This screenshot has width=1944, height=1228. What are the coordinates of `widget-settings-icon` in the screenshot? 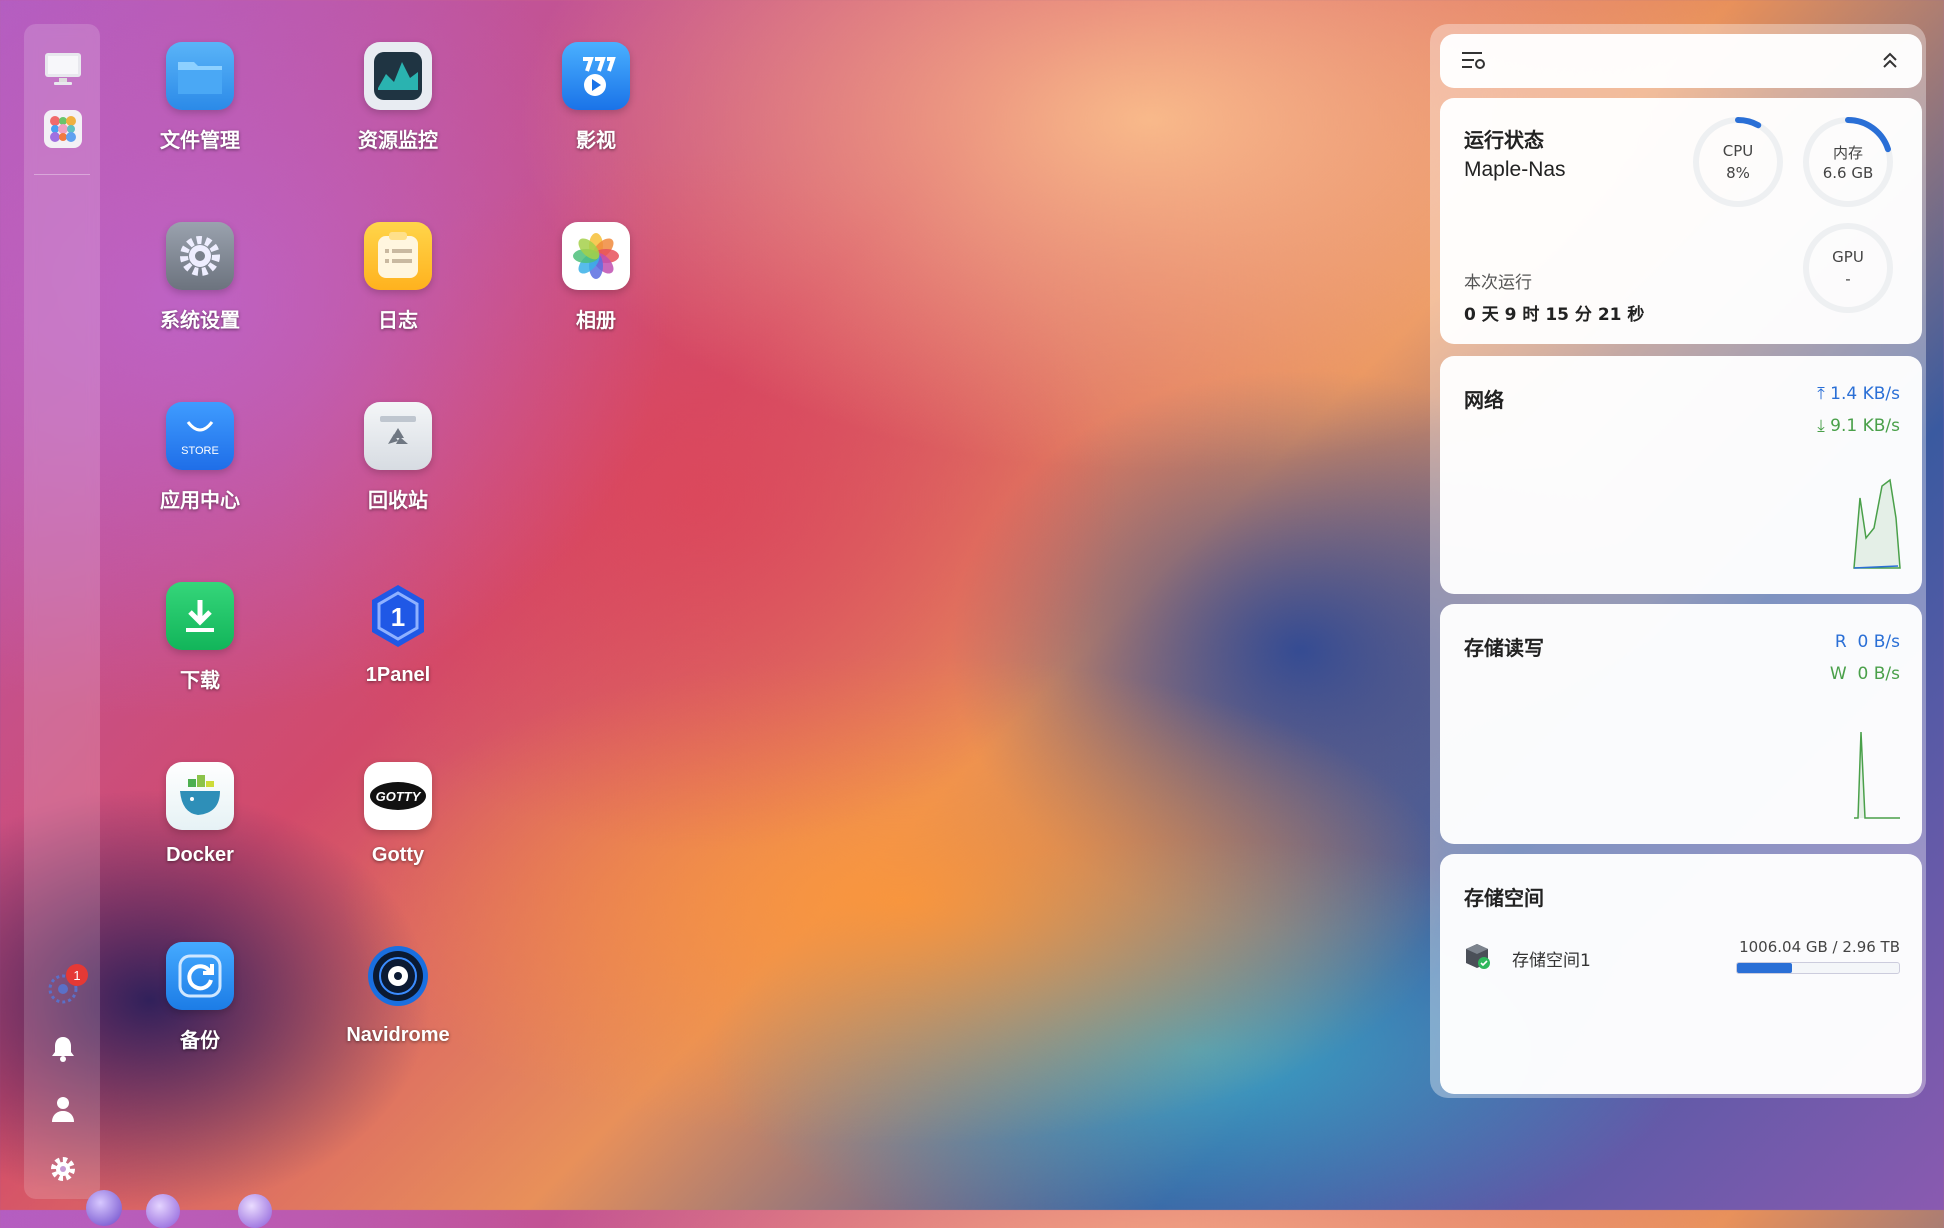 It's located at (1474, 63).